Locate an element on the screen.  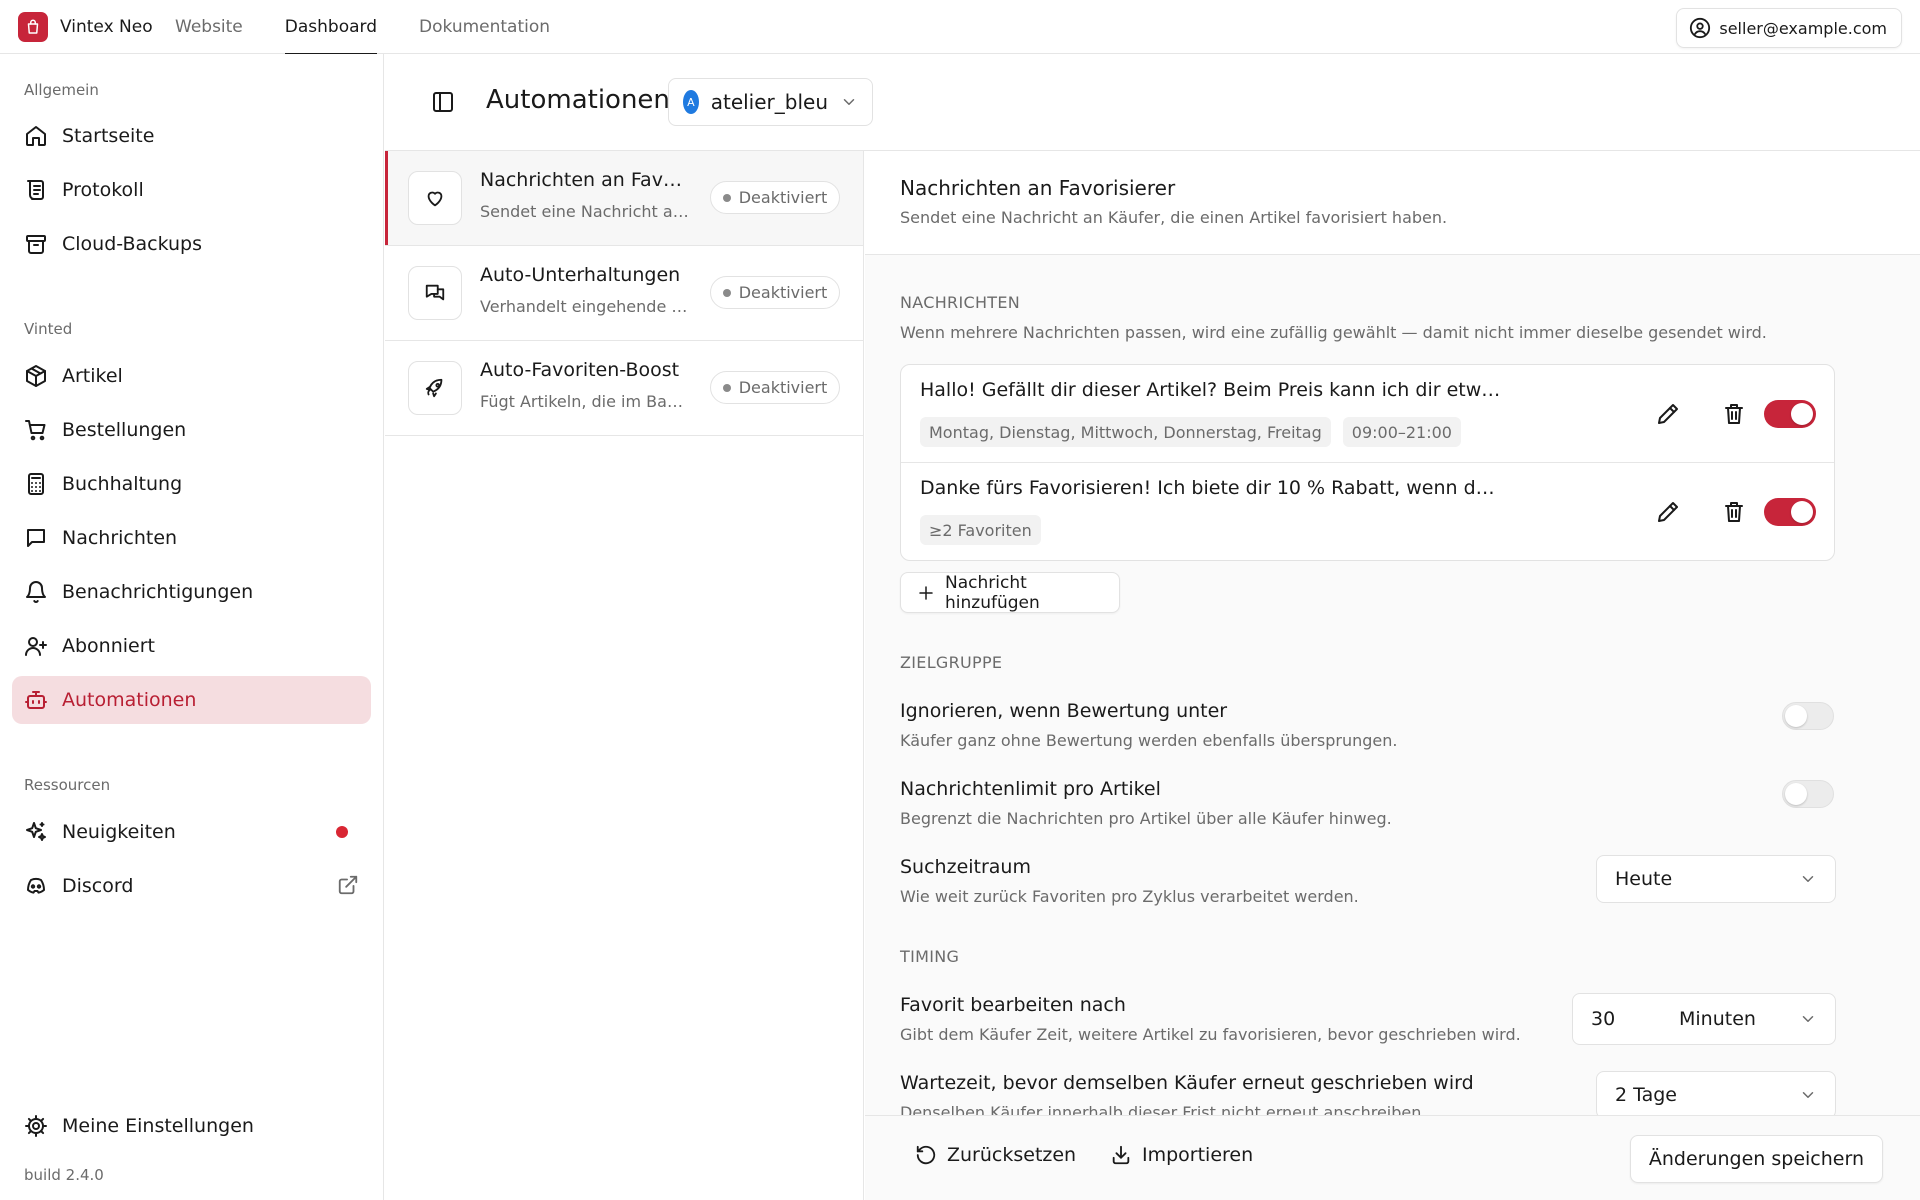
sidebar-item-cloud-backups: Cloud-Backups is located at coordinates (191, 244).